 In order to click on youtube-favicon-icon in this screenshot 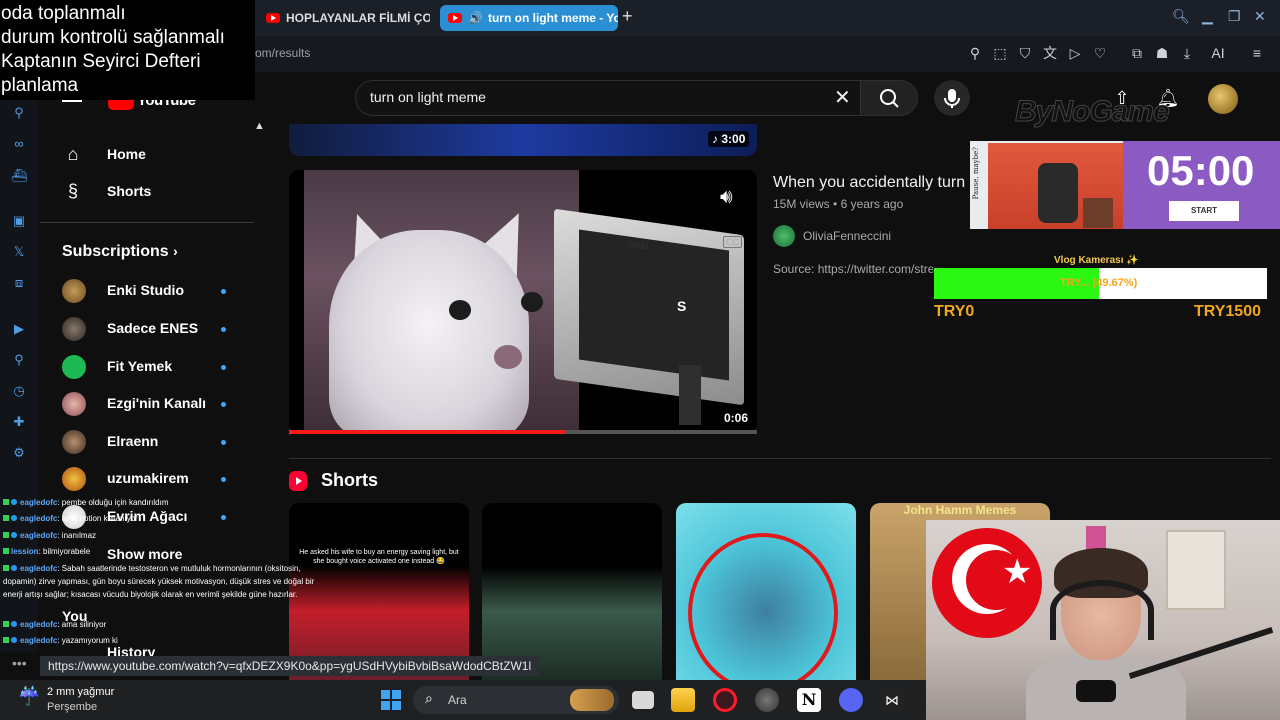, I will do `click(455, 18)`.